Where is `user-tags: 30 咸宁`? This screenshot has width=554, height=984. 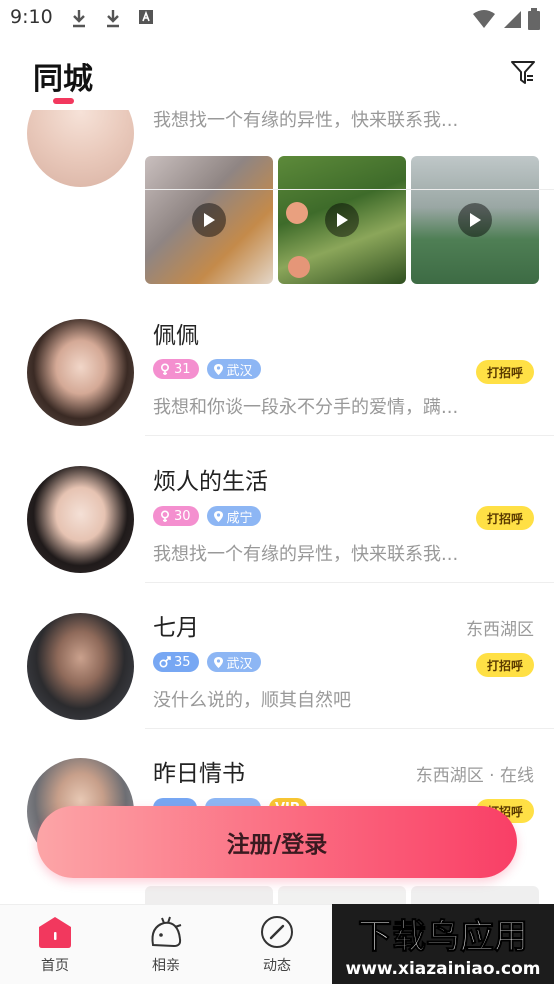 user-tags: 30 咸宁 is located at coordinates (207, 516).